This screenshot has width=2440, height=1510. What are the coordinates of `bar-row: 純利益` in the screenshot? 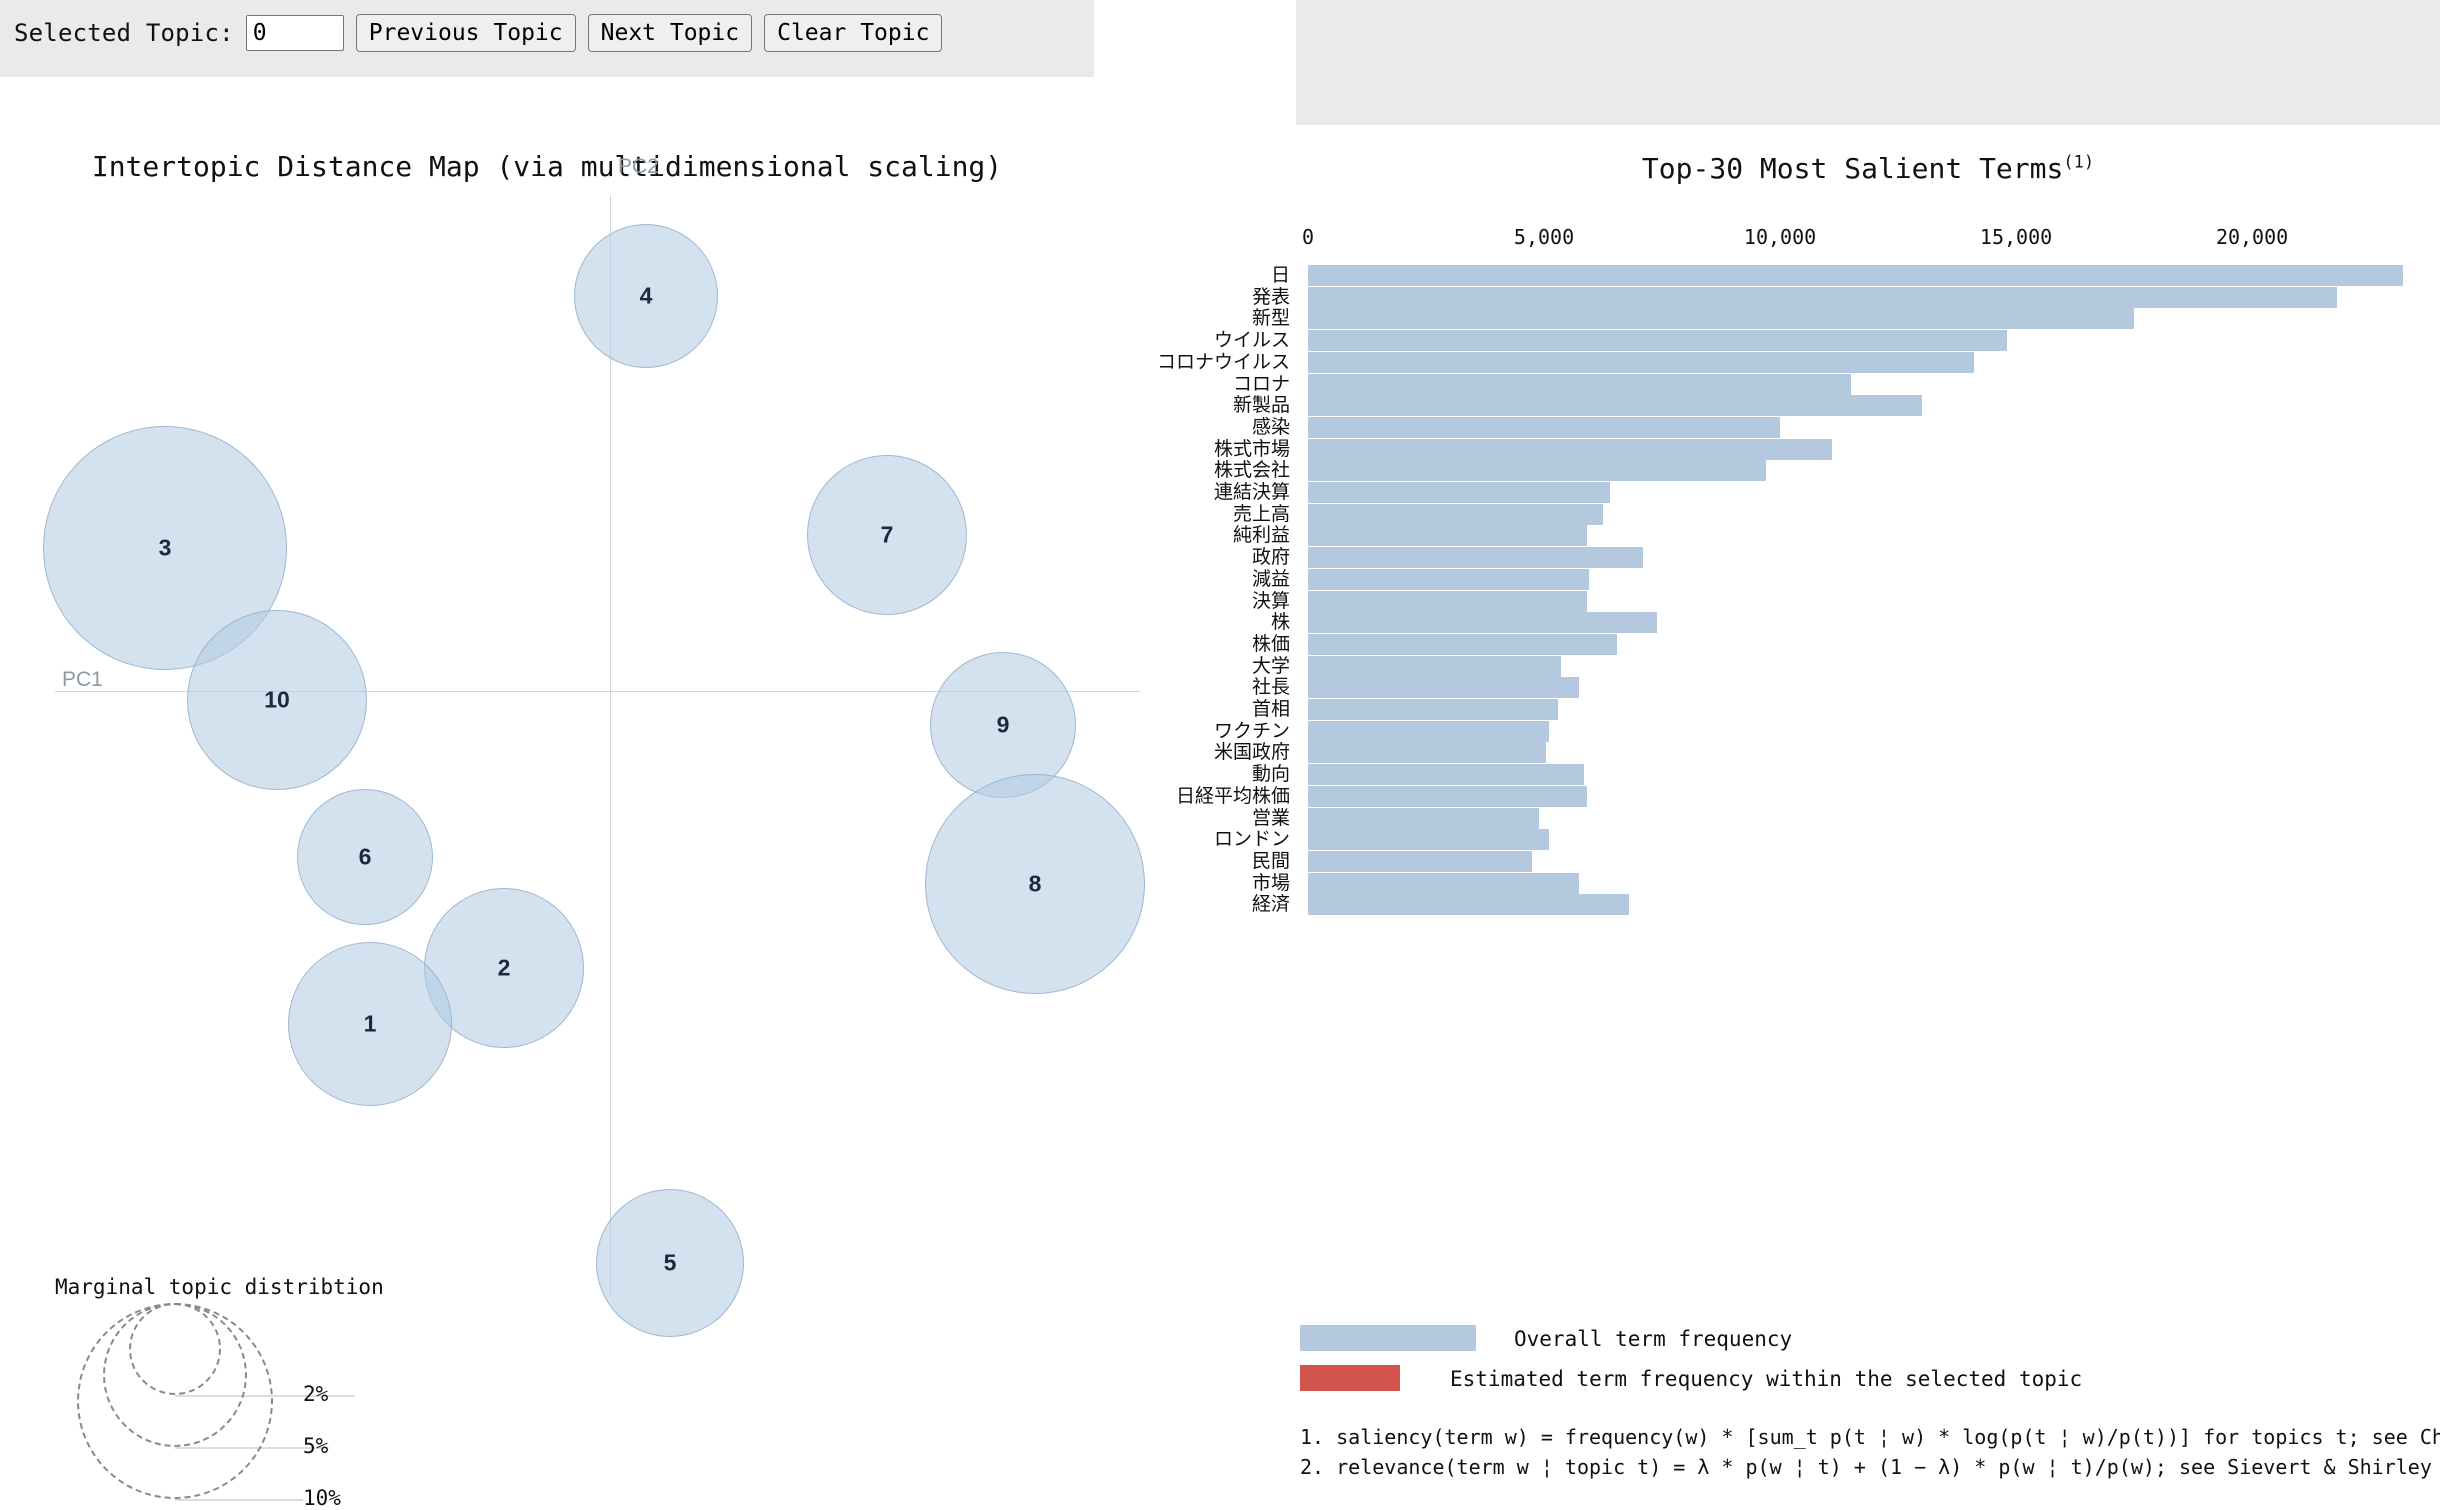 It's located at (1836, 536).